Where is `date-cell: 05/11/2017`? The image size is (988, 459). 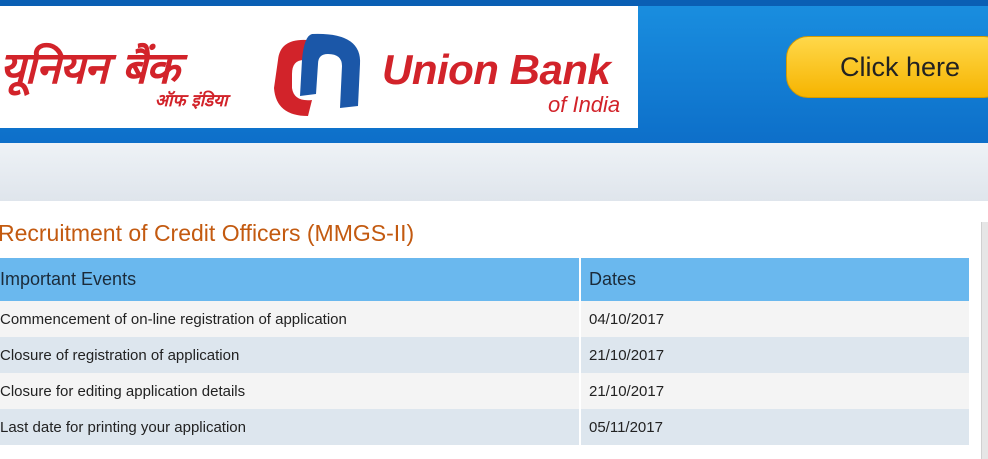 date-cell: 05/11/2017 is located at coordinates (774, 427).